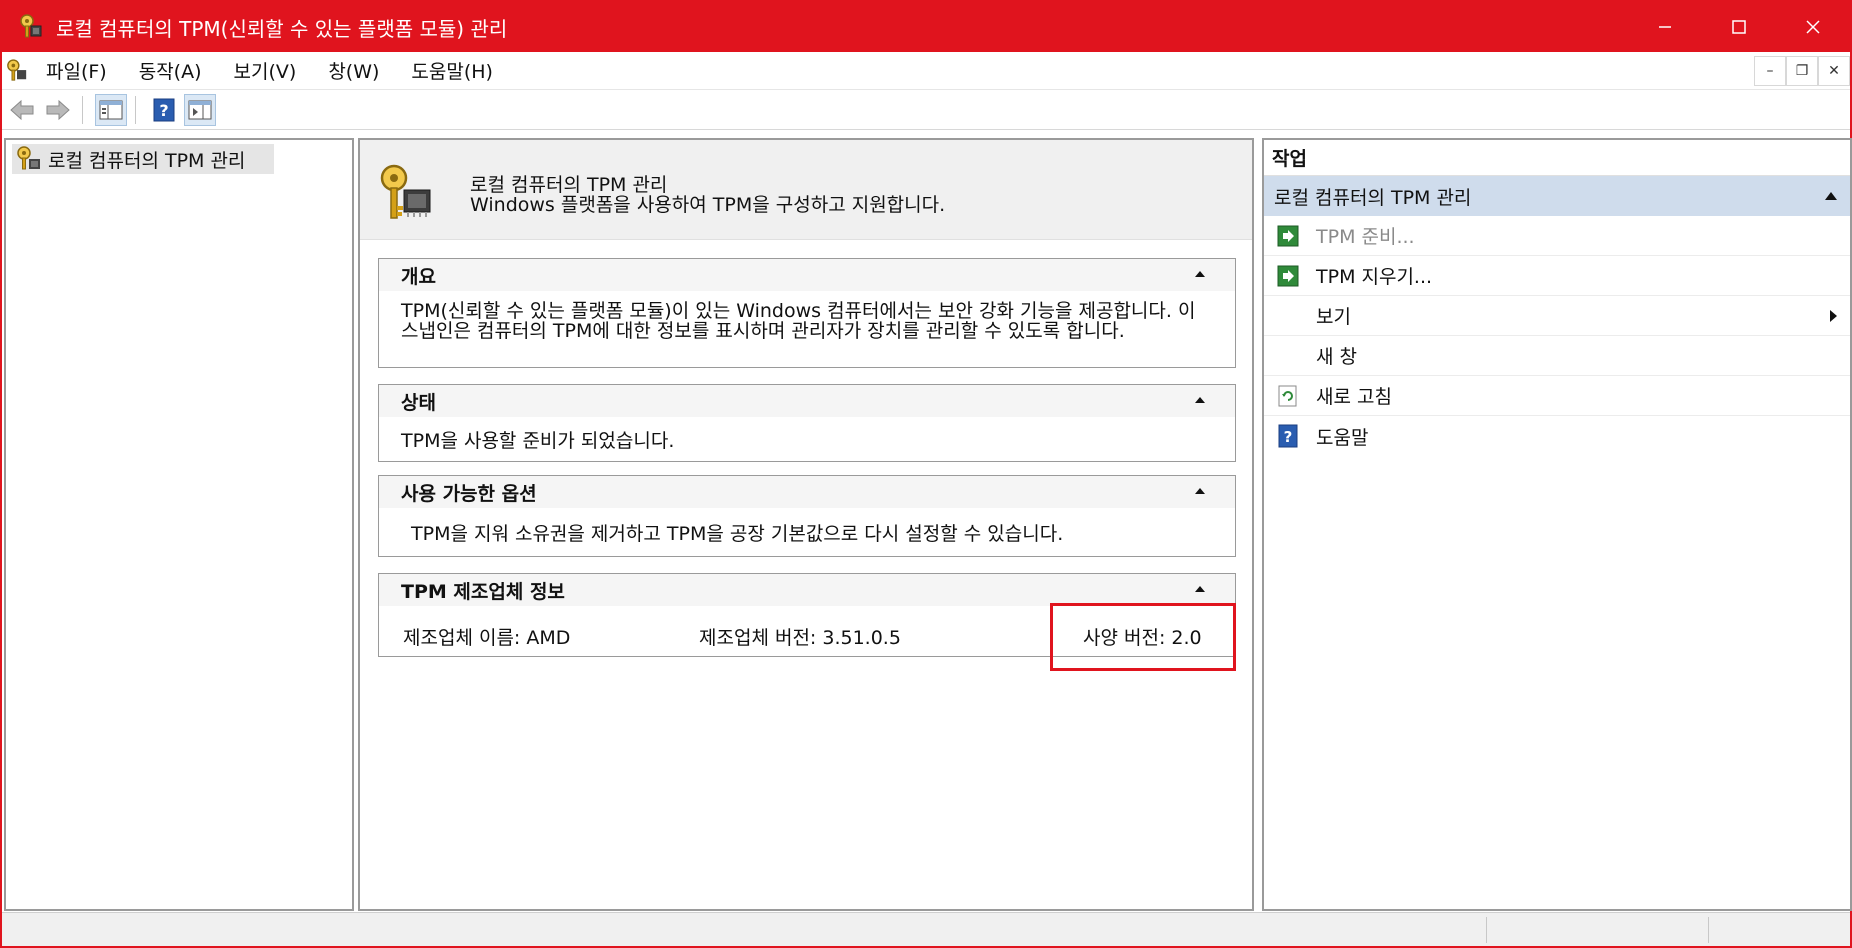  Describe the element at coordinates (418, 402) in the screenshot. I see `status-title: 상태` at that location.